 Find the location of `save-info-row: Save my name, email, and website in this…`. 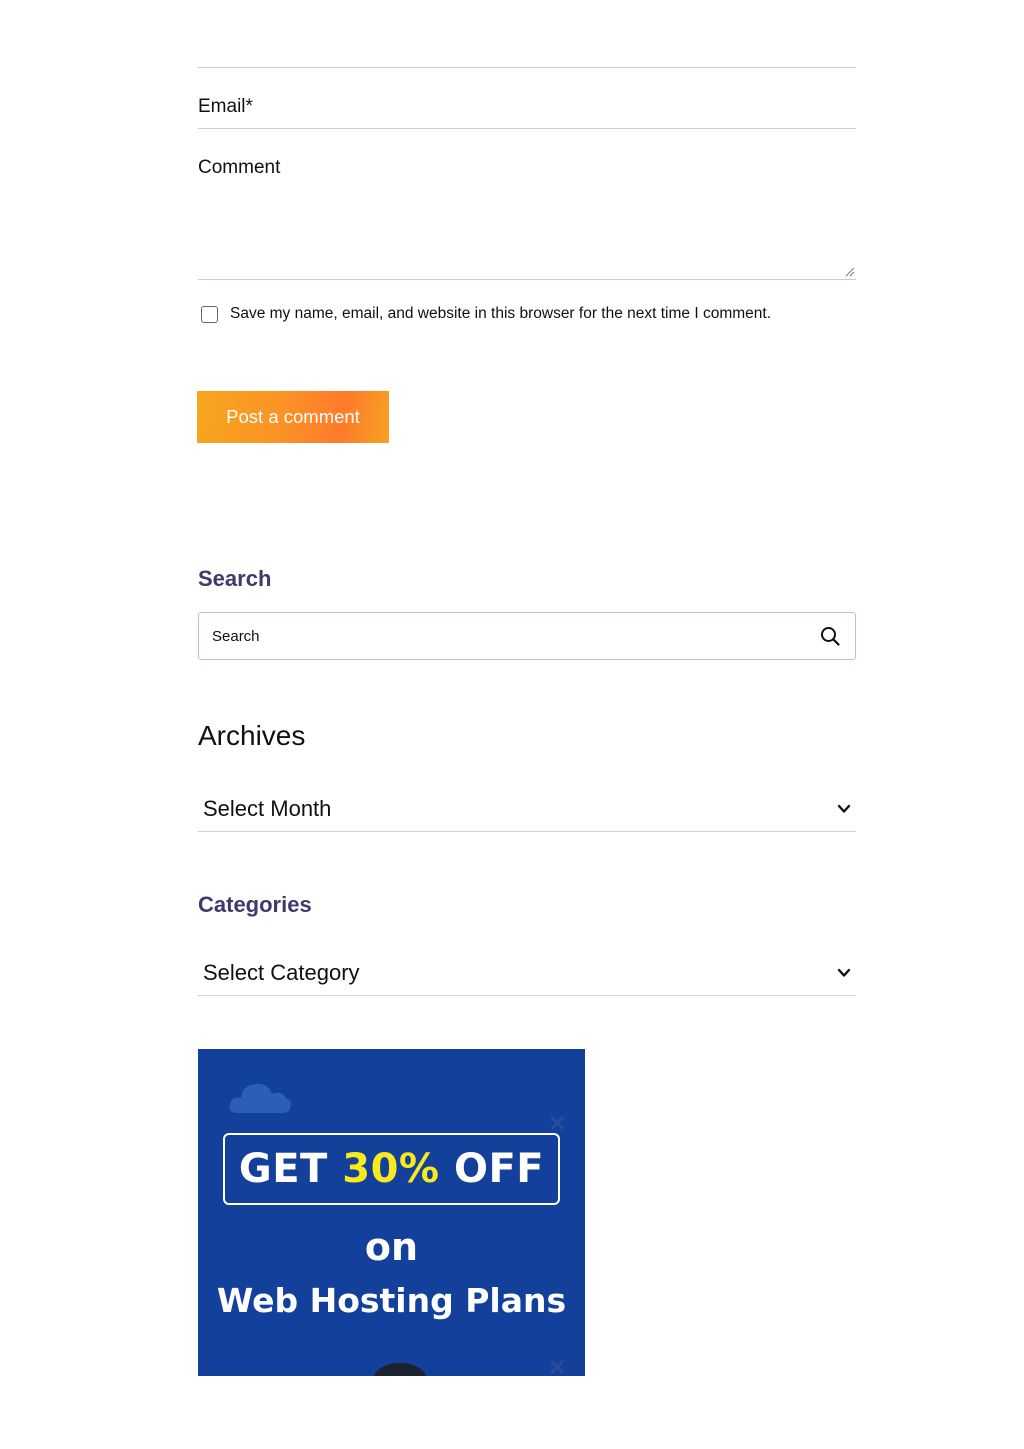

save-info-row: Save my name, email, and website in this… is located at coordinates (486, 314).